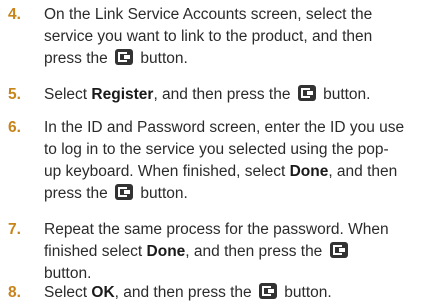 Image resolution: width=448 pixels, height=304 pixels. I want to click on step-number: 4., so click(14, 14).